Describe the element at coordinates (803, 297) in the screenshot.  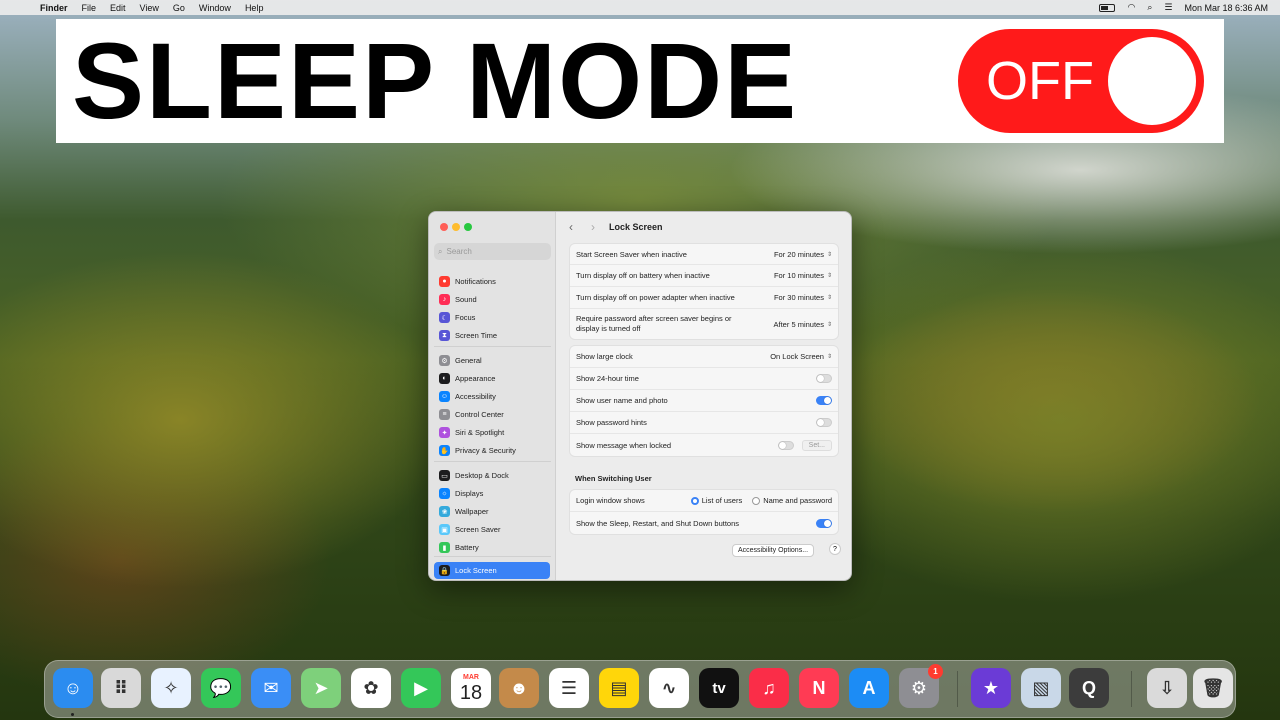
I see `display-adapter-select: For 30 minutes ⇕` at that location.